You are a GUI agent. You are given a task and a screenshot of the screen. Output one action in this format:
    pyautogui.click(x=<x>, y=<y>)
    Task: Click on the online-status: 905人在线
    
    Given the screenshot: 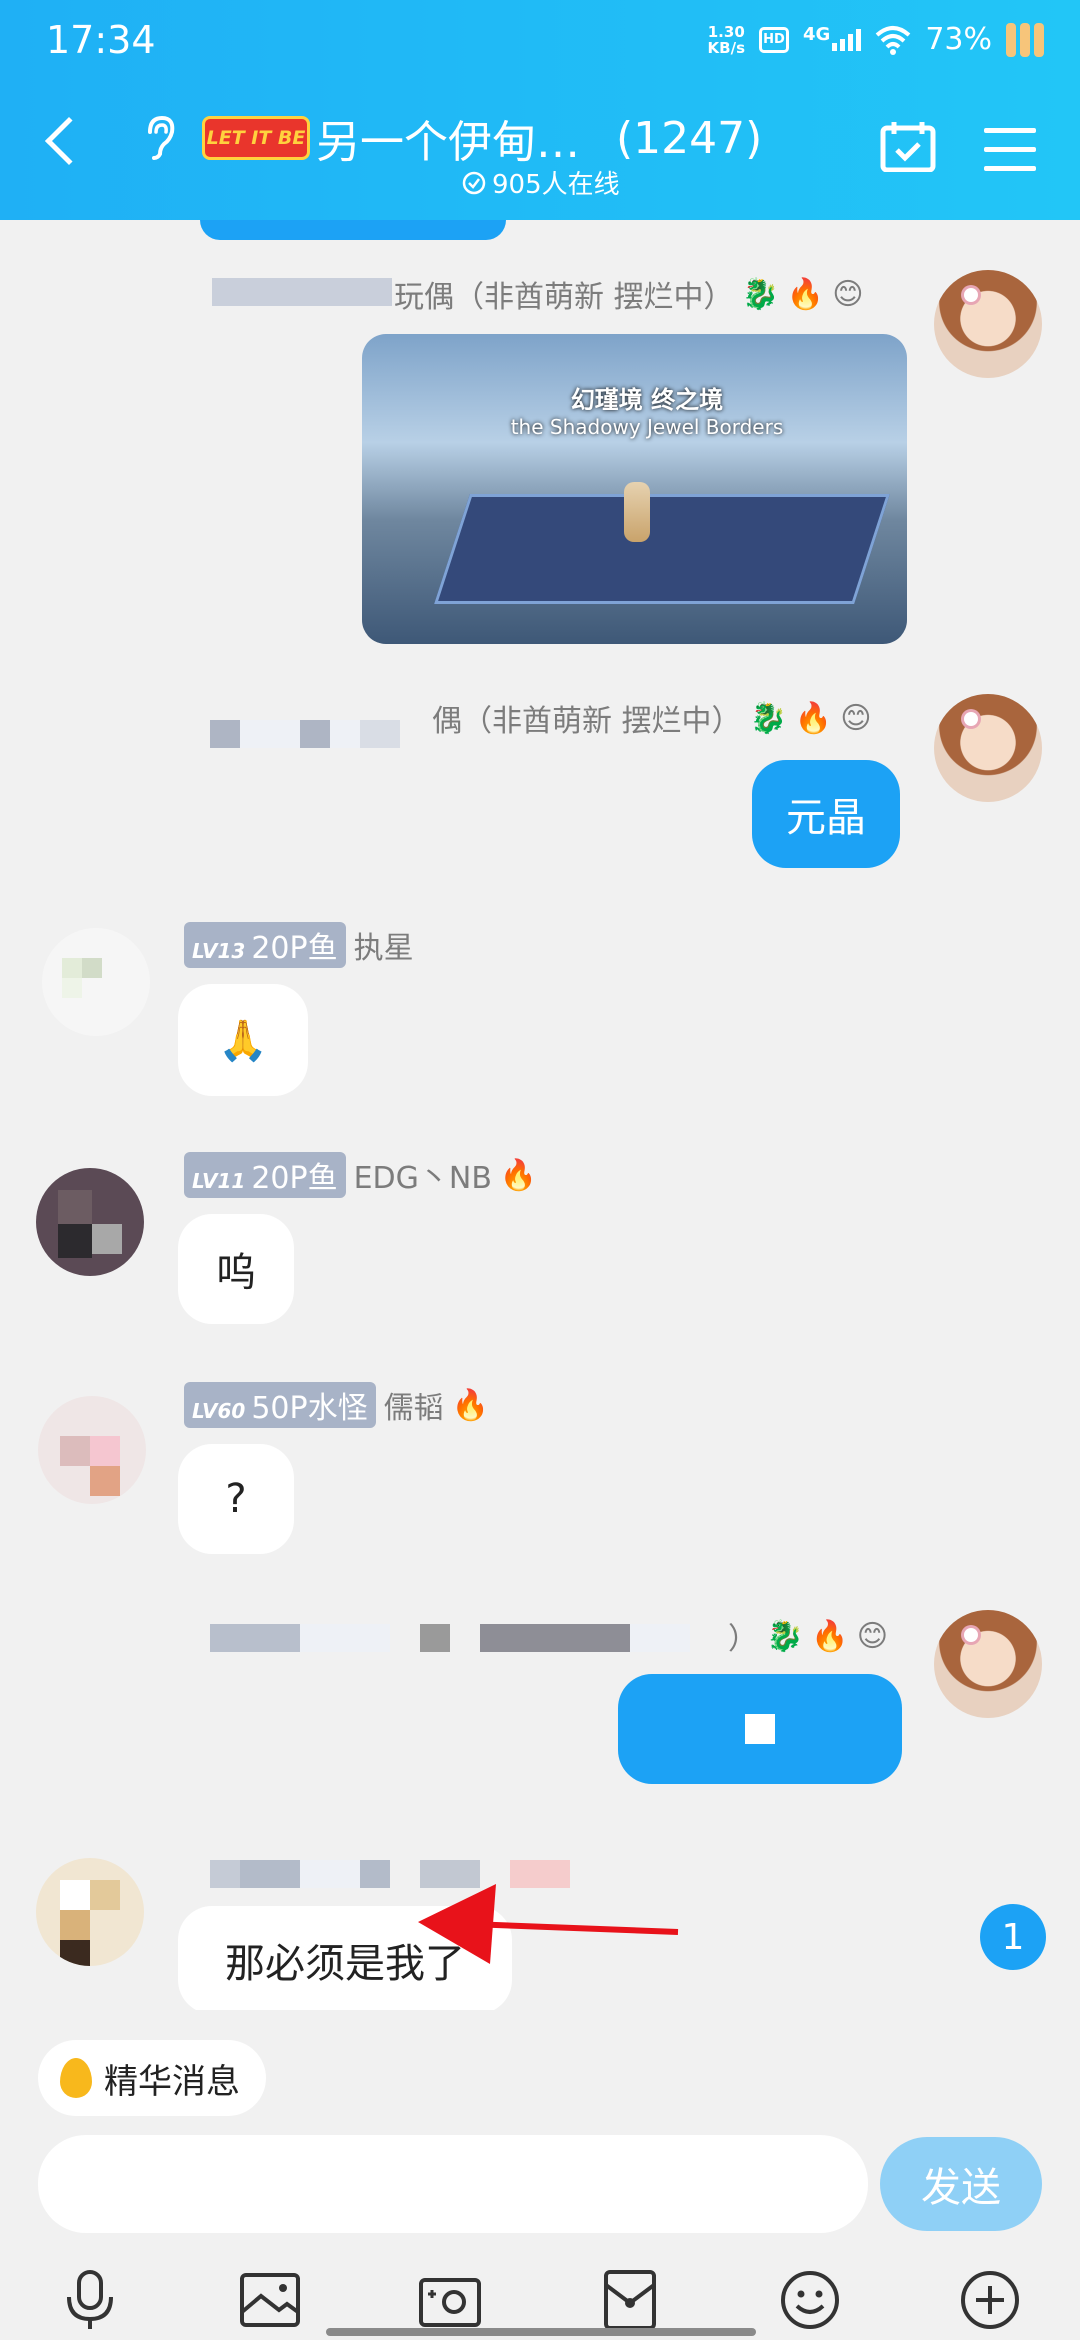 What is the action you would take?
    pyautogui.click(x=541, y=182)
    